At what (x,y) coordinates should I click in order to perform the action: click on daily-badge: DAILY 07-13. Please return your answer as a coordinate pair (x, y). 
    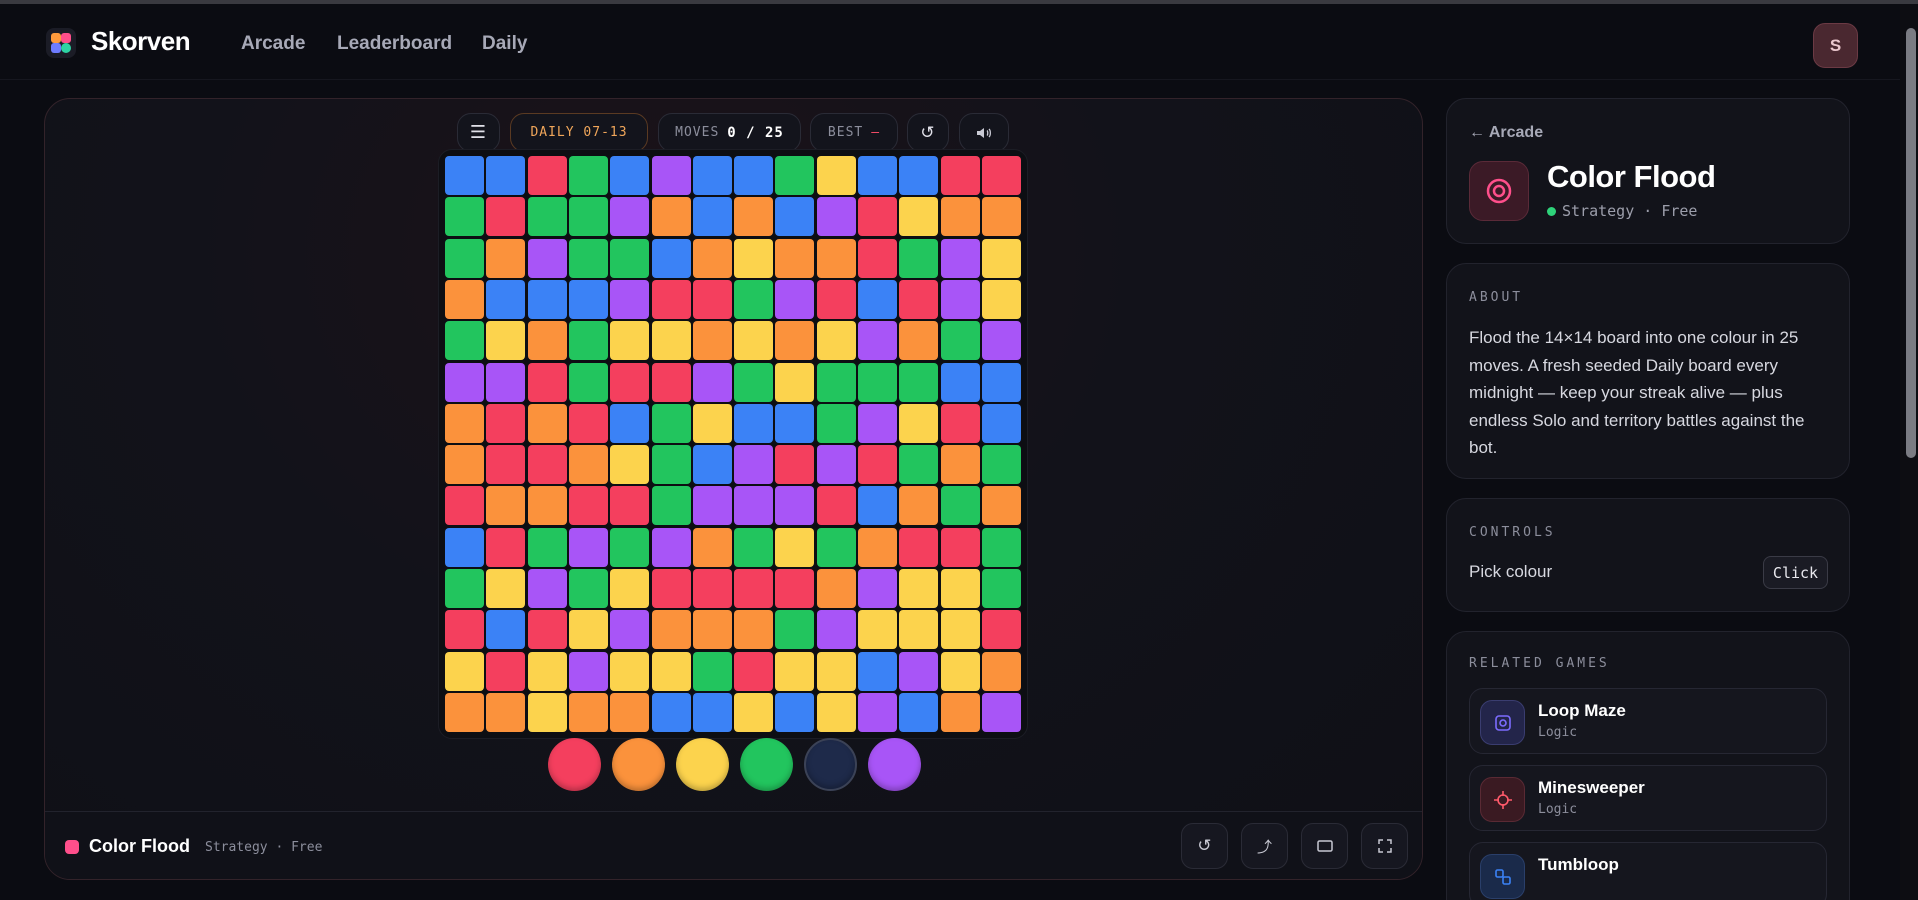
    Looking at the image, I should click on (579, 132).